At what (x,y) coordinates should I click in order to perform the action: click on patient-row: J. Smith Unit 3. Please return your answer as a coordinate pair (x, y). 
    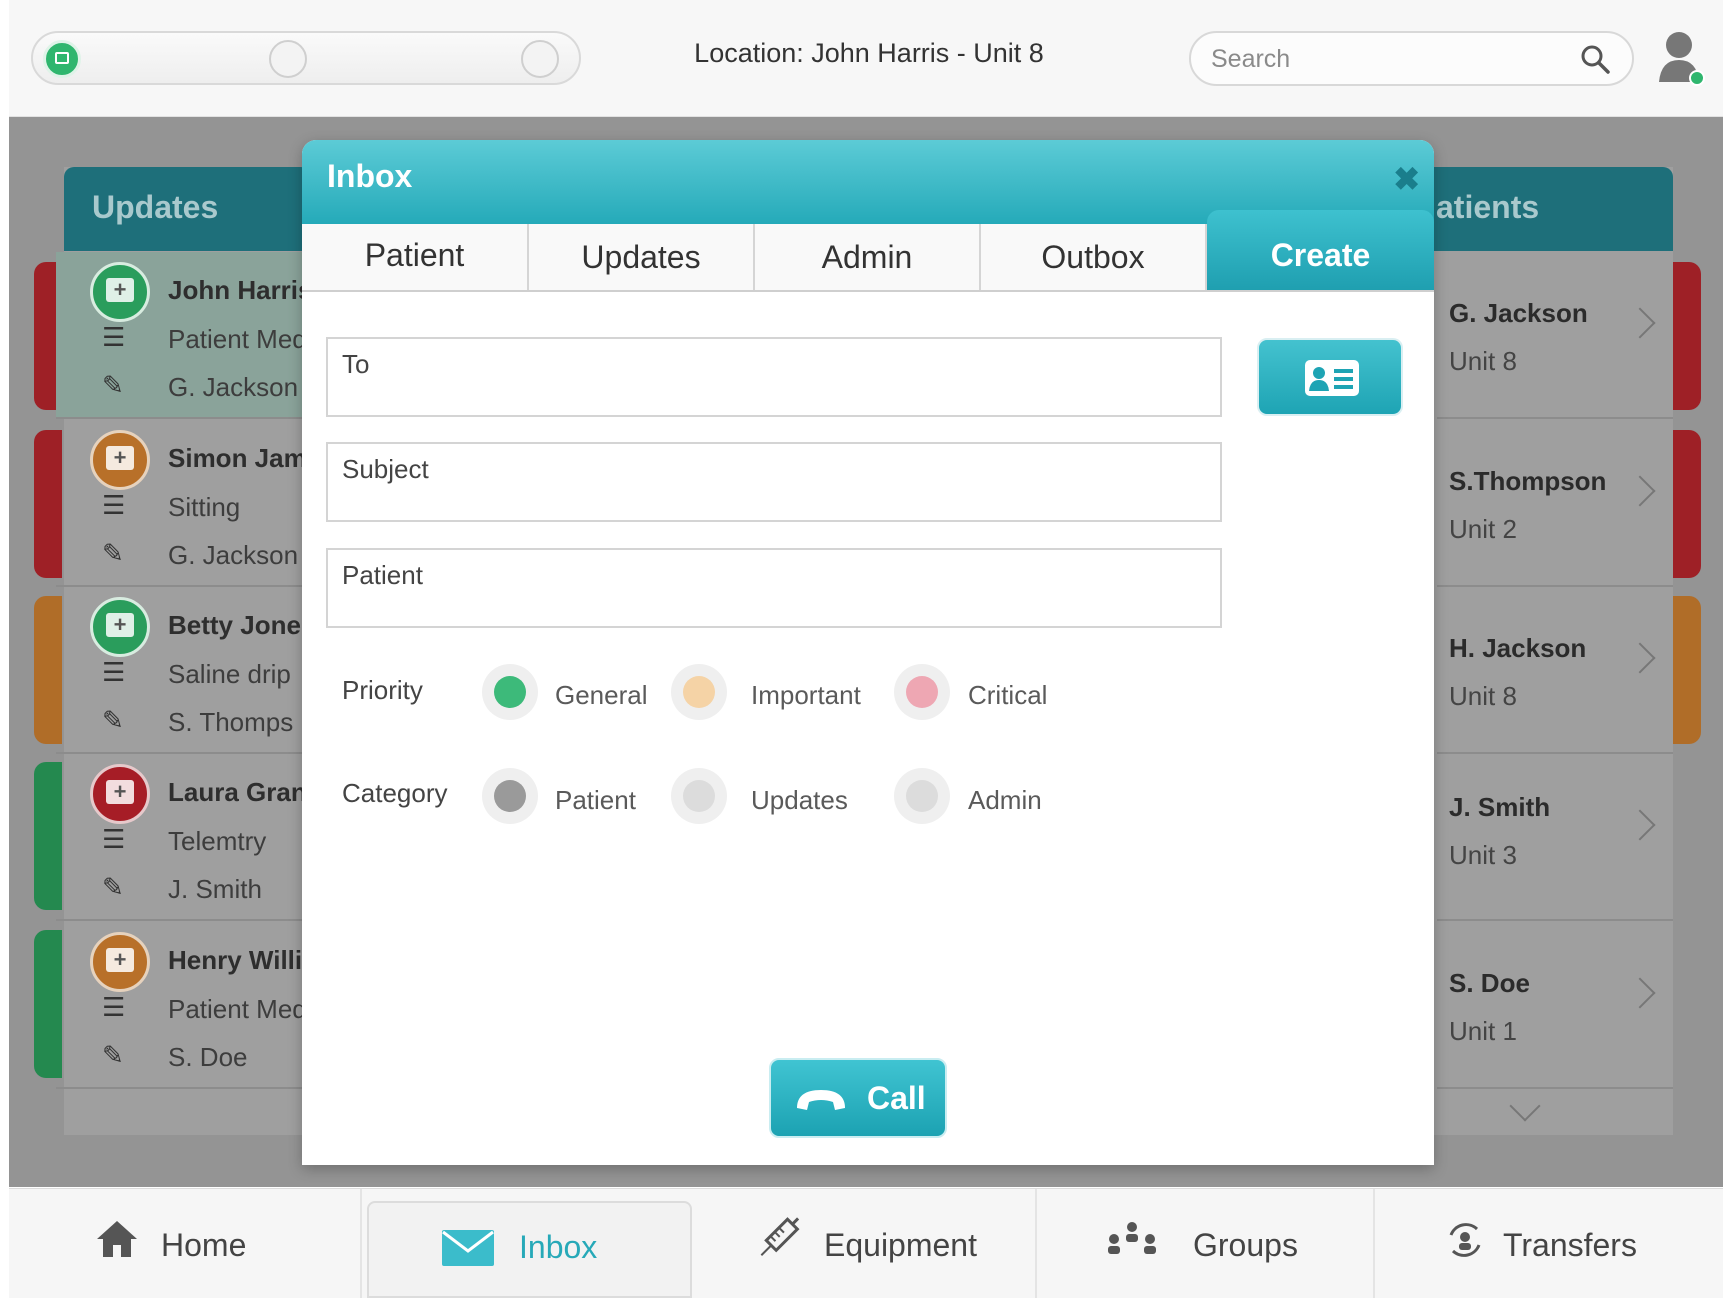
    Looking at the image, I should click on (1555, 837).